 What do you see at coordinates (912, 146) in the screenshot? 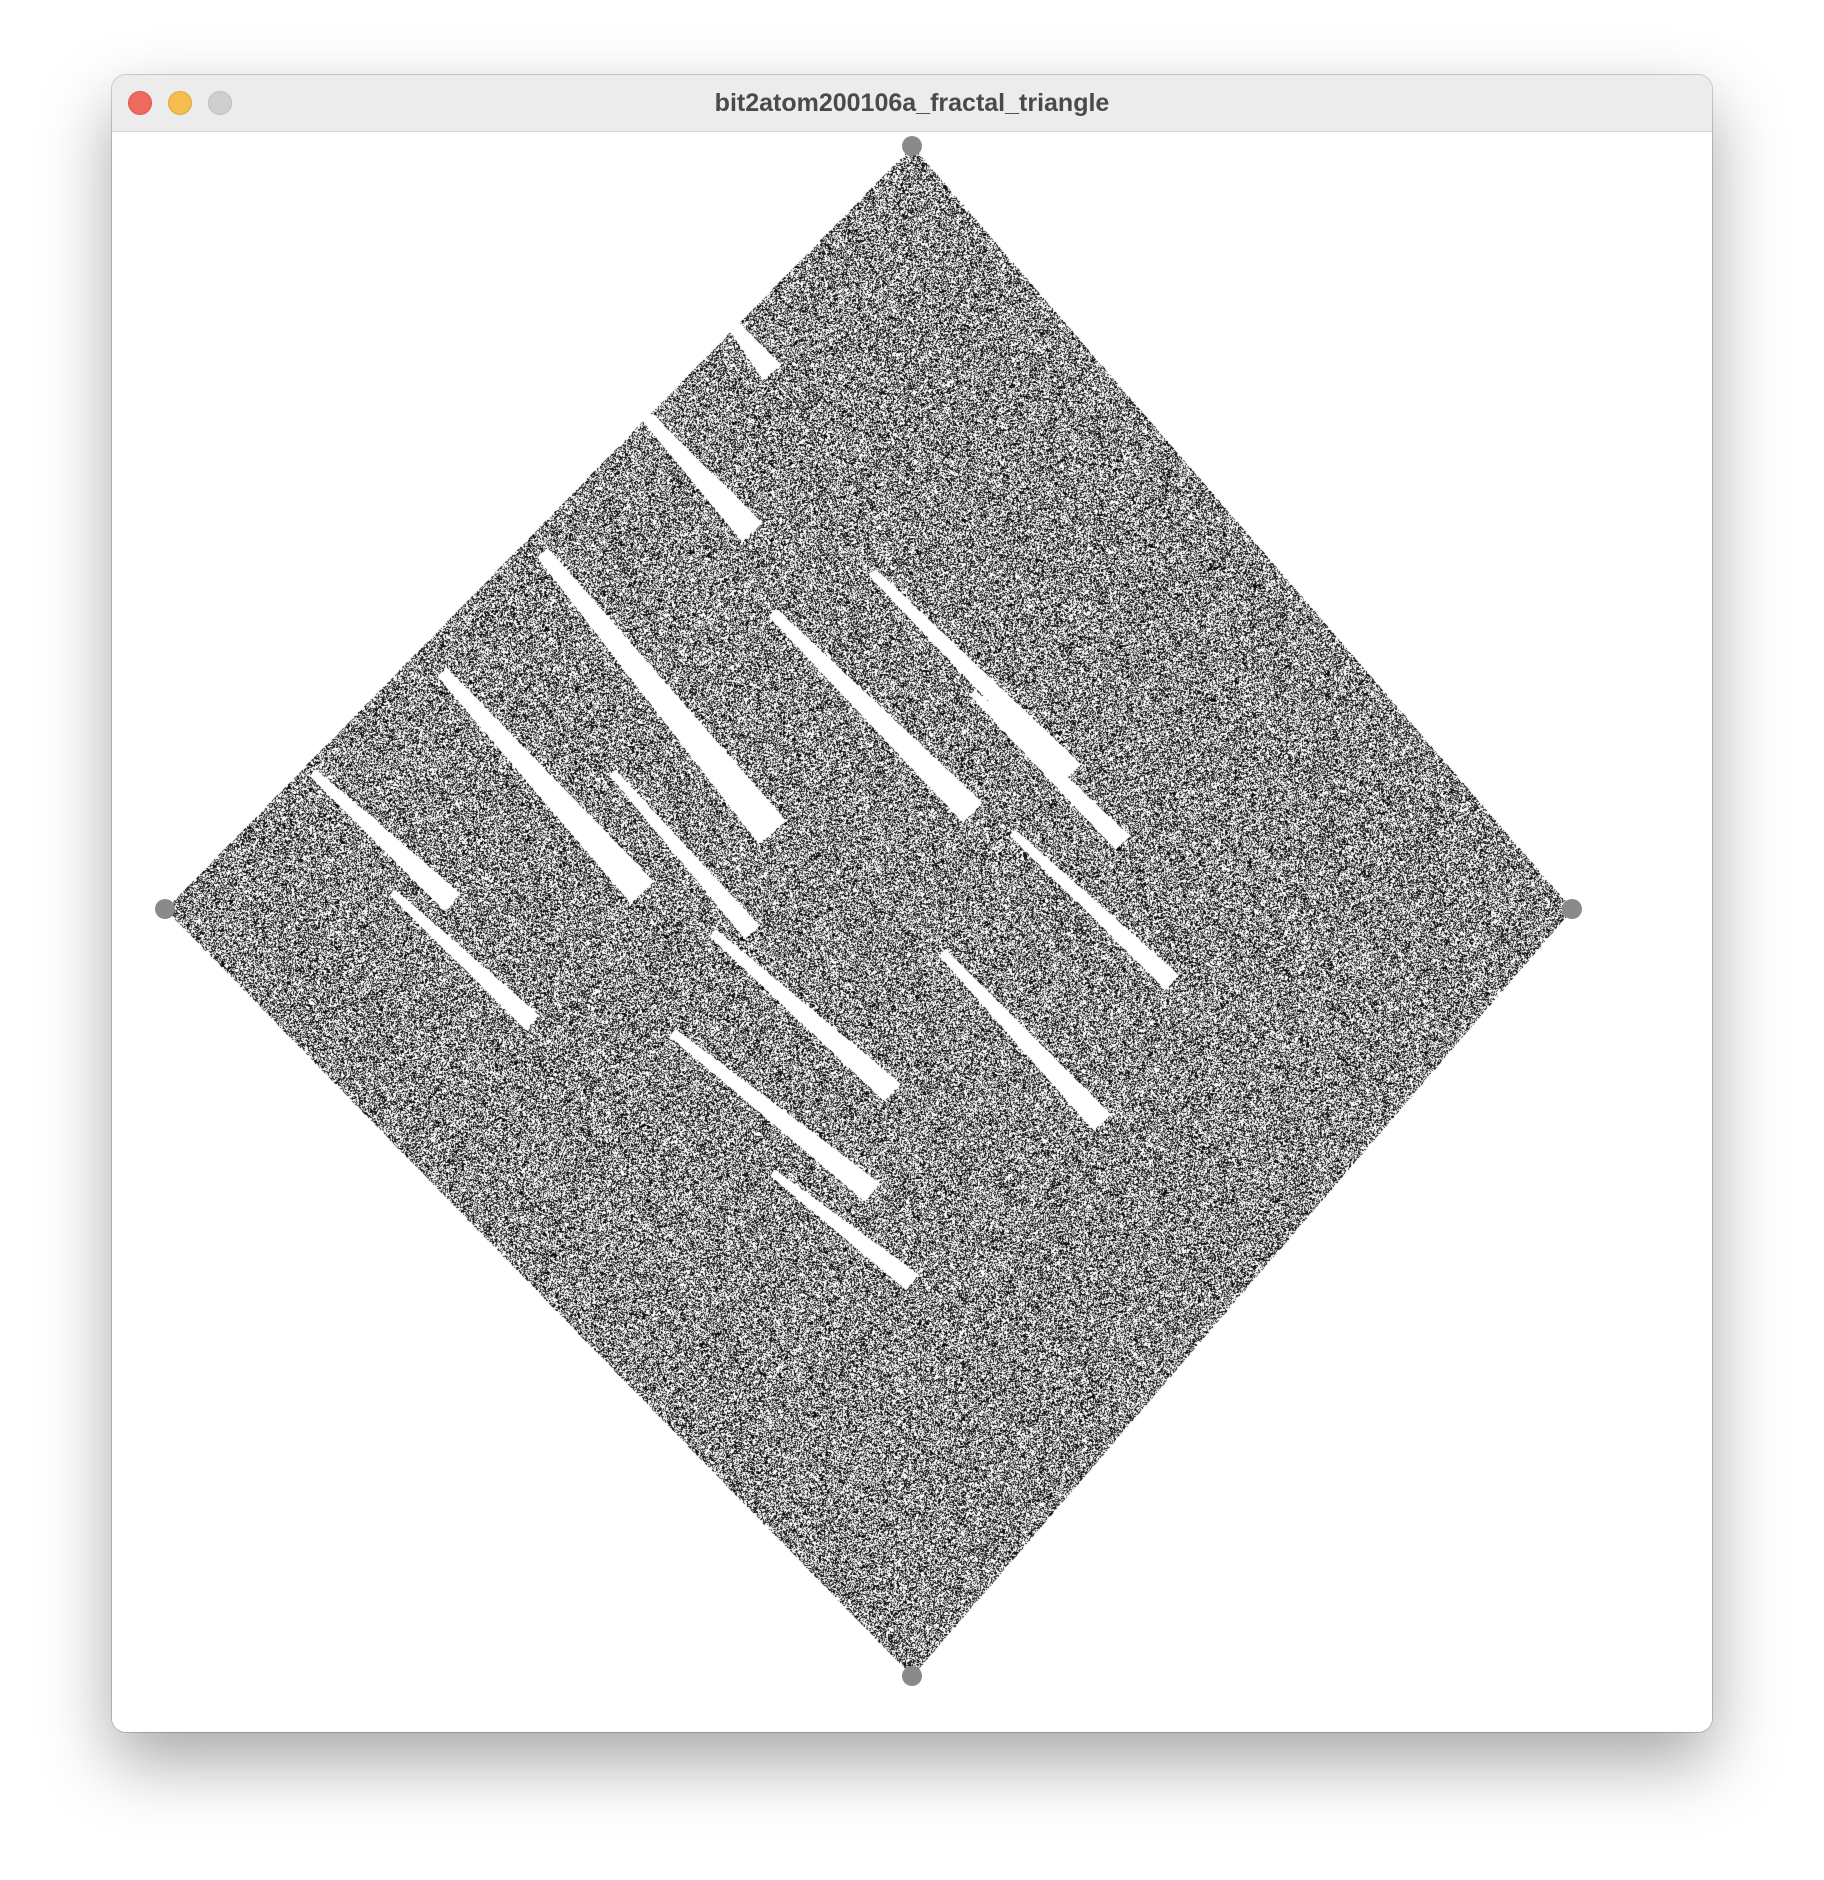
I see `vertex-top-marker` at bounding box center [912, 146].